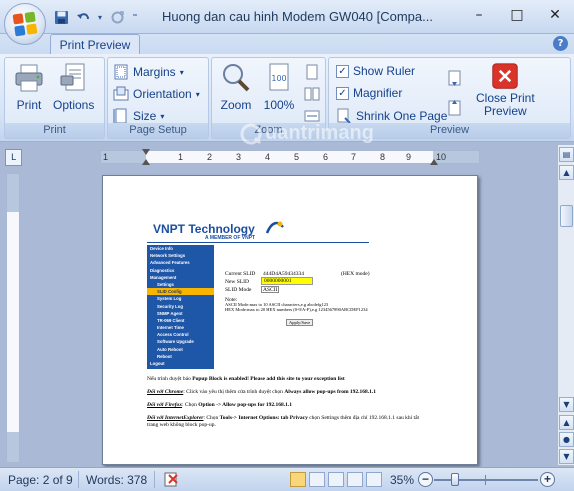  Describe the element at coordinates (566, 404) in the screenshot. I see `scroll-down-button: ▼` at that location.